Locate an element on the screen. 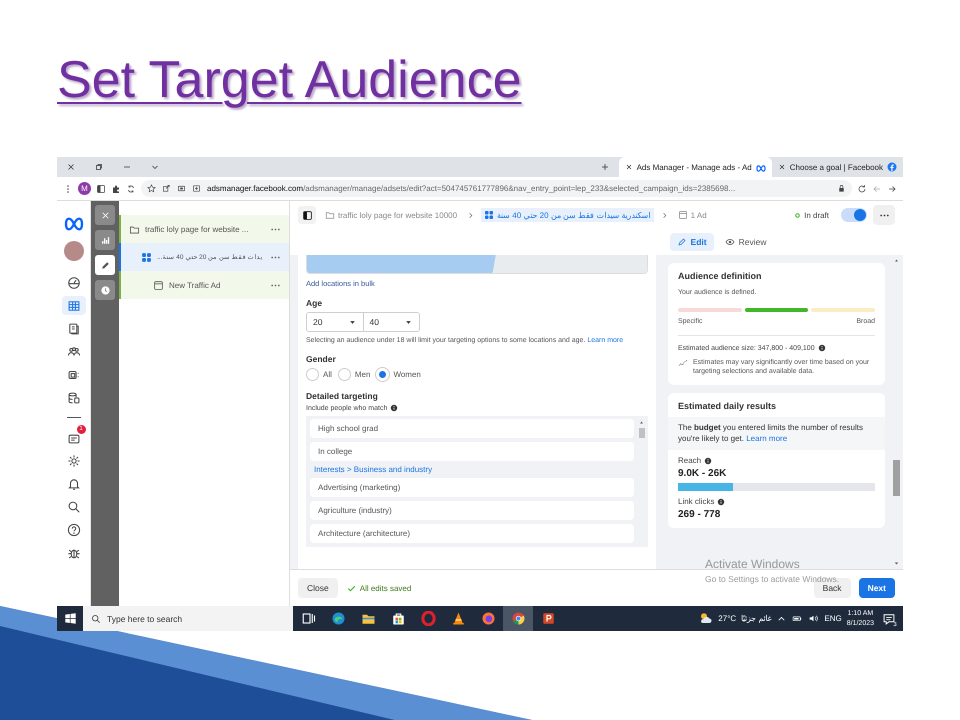 This screenshot has height=720, width=960. letter-o-icon is located at coordinates (428, 618).